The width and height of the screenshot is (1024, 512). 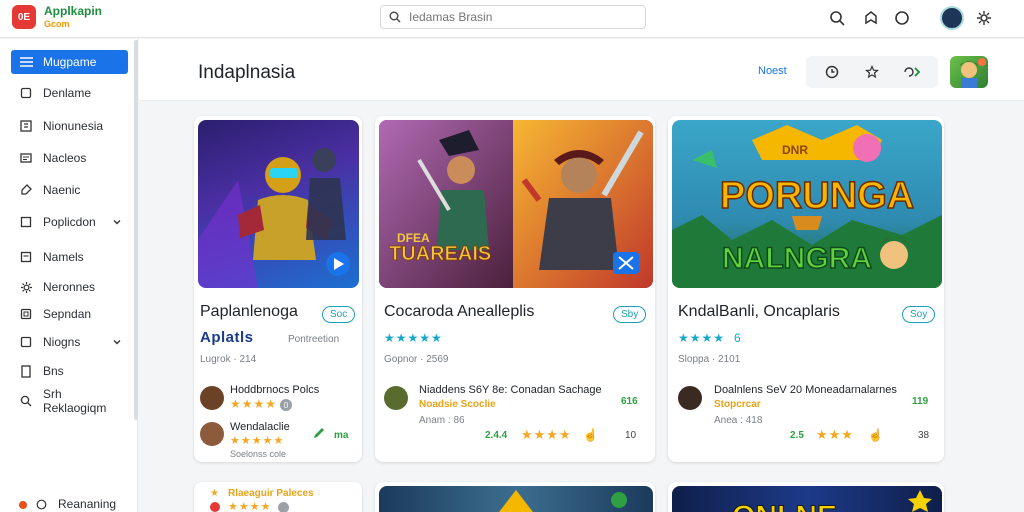 I want to click on settings-icon, so click(x=984, y=18).